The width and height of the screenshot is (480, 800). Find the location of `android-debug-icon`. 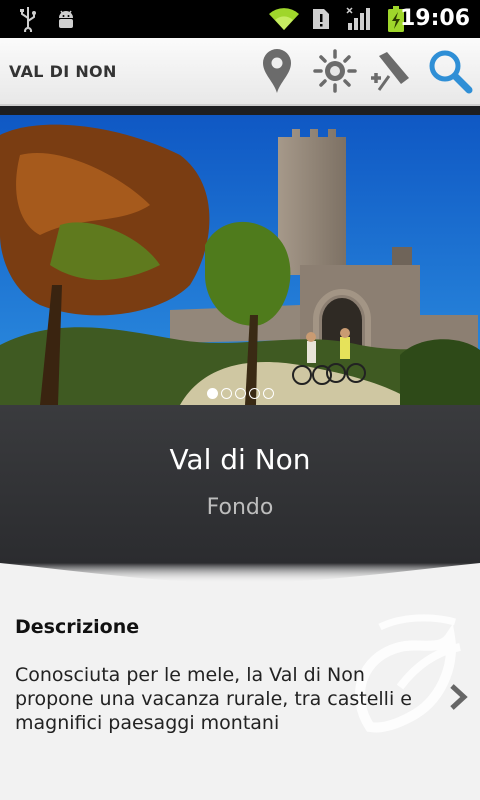

android-debug-icon is located at coordinates (66, 19).